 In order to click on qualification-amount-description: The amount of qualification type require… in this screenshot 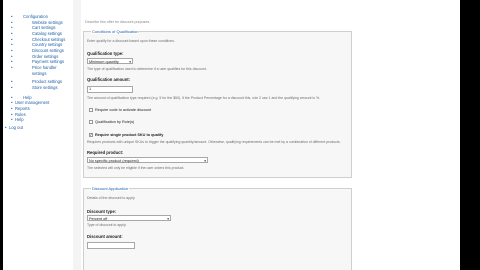, I will do `click(204, 98)`.